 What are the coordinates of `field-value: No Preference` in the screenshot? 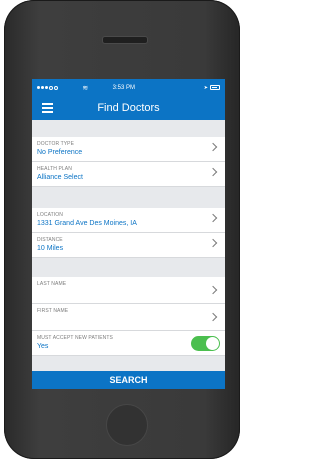 It's located at (60, 152).